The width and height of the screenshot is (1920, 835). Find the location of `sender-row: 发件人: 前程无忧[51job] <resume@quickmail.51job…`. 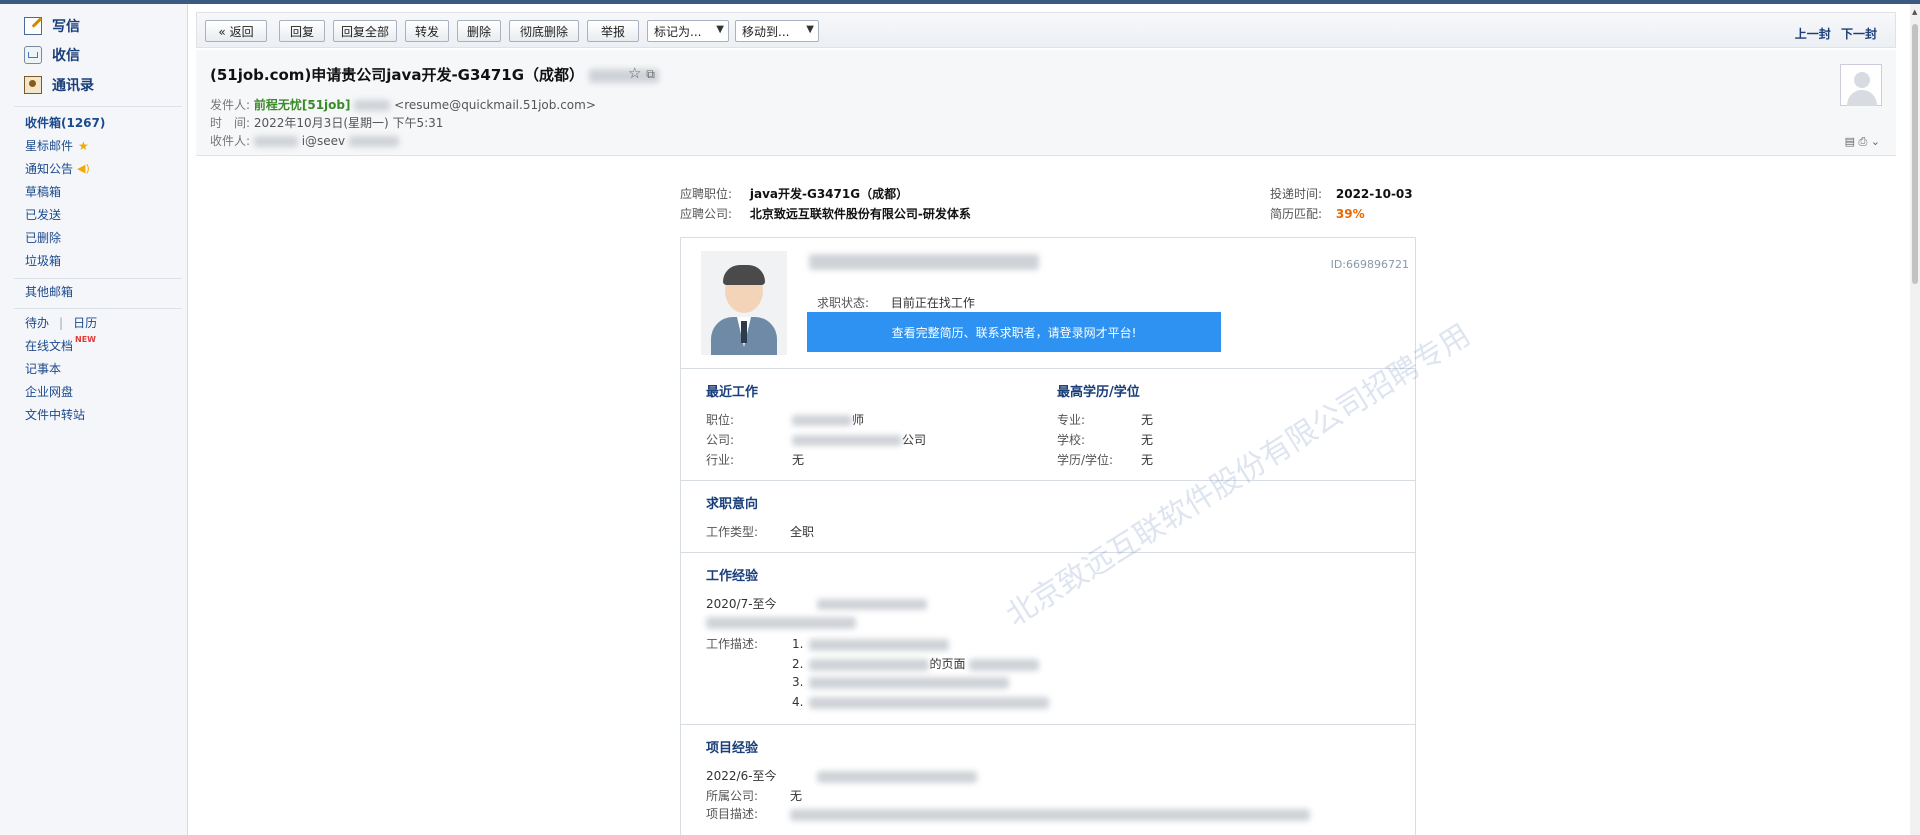

sender-row: 发件人: 前程无忧[51job] <resume@quickmail.51job… is located at coordinates (403, 105).